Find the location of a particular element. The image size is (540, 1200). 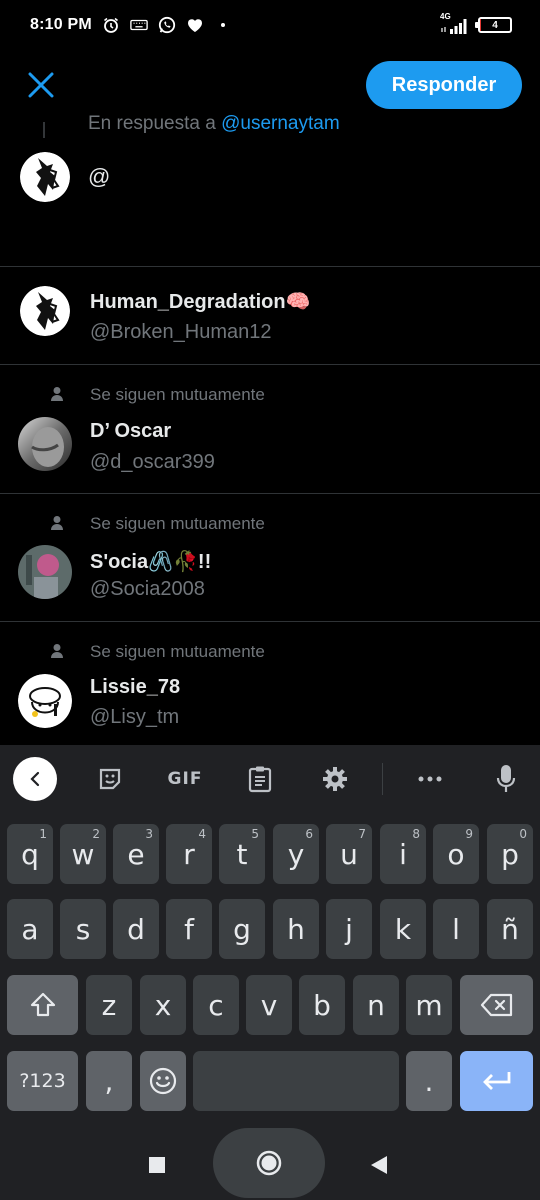

keyboard-icon is located at coordinates (139, 25).